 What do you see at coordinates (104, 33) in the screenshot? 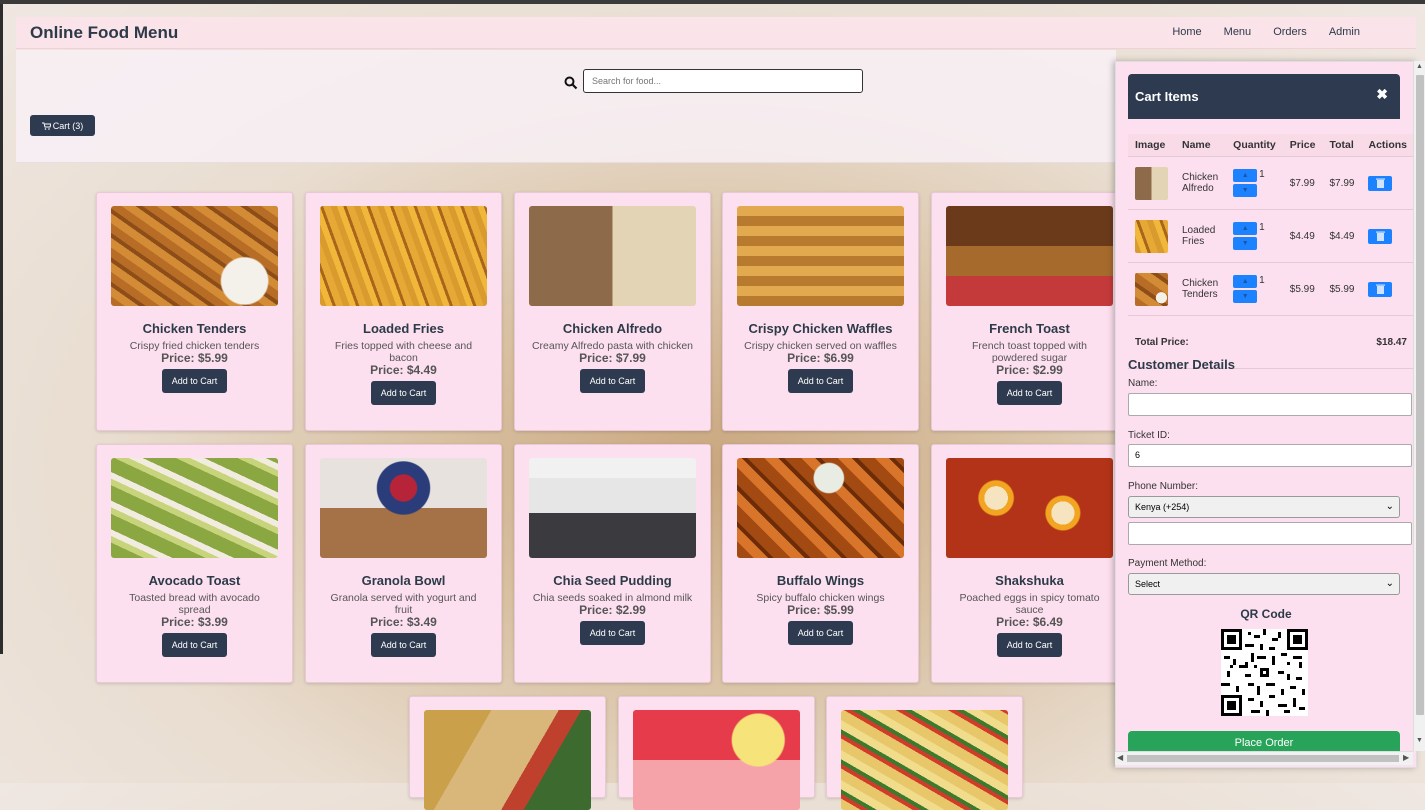
I see `brand-title: Online Food Menu` at bounding box center [104, 33].